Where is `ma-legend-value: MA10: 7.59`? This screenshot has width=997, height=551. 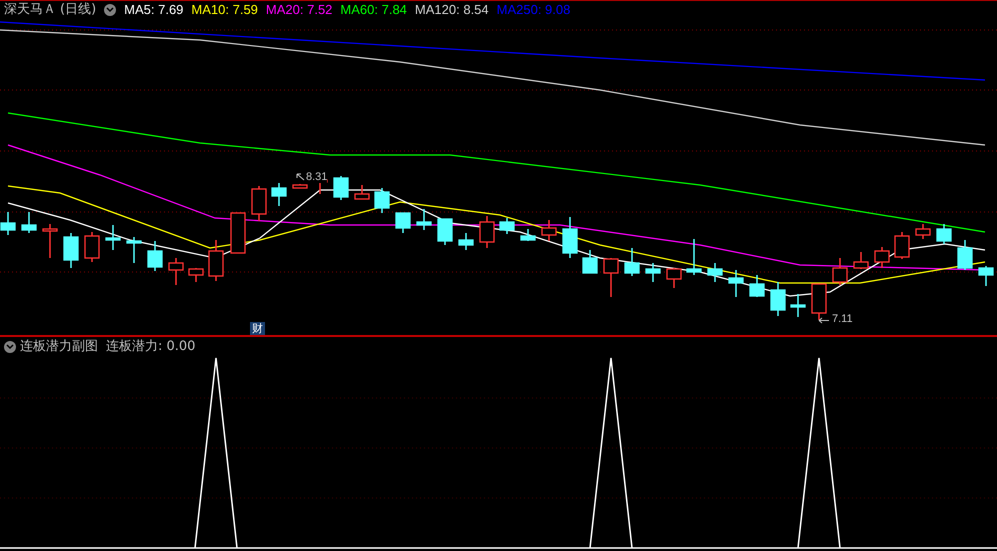 ma-legend-value: MA10: 7.59 is located at coordinates (224, 9).